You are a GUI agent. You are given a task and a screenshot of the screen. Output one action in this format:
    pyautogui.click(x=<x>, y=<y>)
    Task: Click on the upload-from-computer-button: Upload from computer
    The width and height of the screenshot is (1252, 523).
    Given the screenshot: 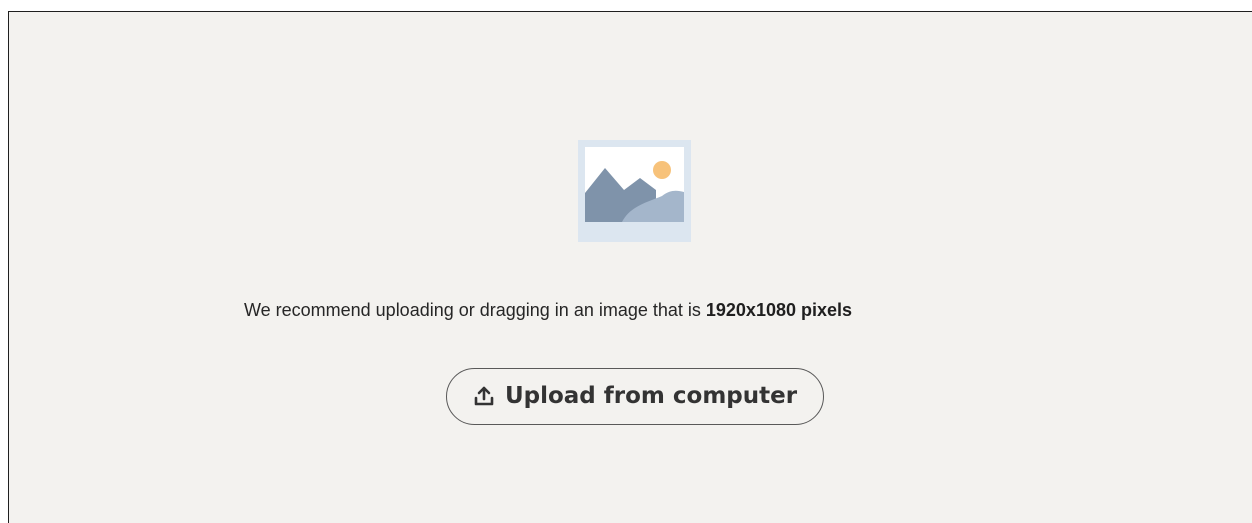 What is the action you would take?
    pyautogui.click(x=635, y=396)
    